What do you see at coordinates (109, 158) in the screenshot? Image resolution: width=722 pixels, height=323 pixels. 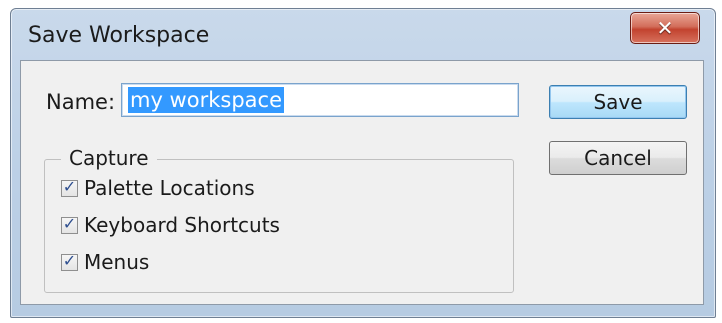 I see `capture-group-legend: Capture` at bounding box center [109, 158].